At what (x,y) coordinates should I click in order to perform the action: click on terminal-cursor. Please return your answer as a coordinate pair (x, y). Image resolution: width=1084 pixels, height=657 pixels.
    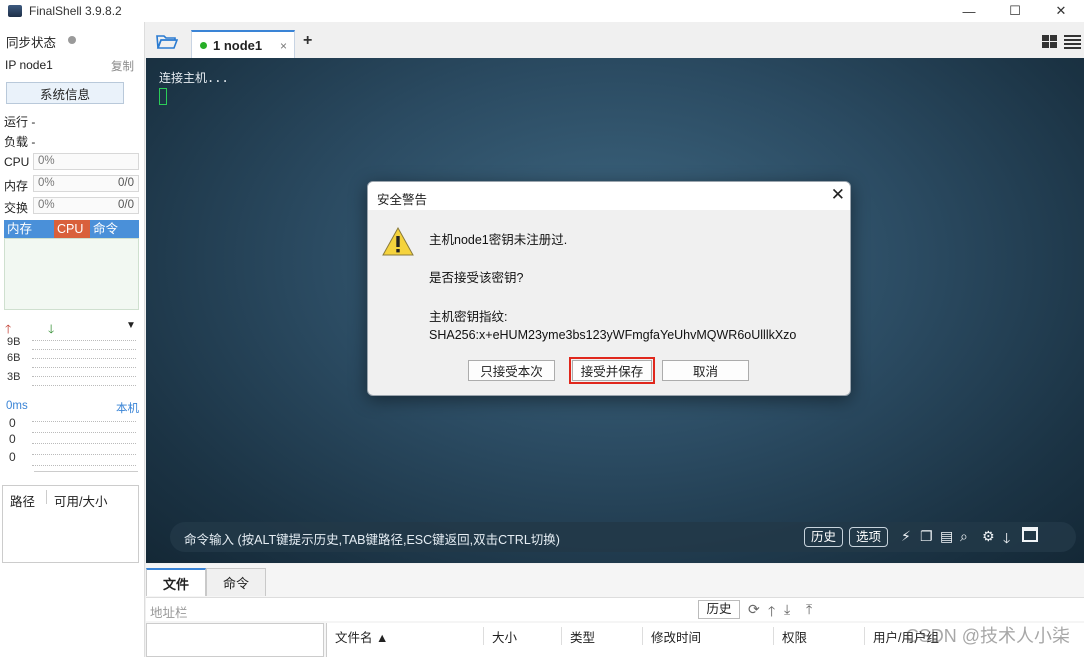
    Looking at the image, I should click on (163, 96).